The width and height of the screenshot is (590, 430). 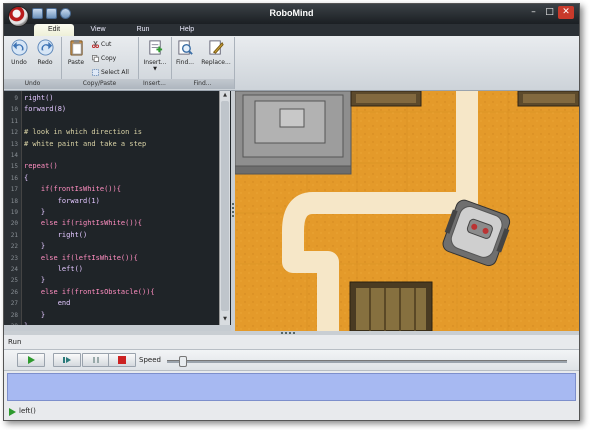 I want to click on select-all-icon, so click(x=95, y=72).